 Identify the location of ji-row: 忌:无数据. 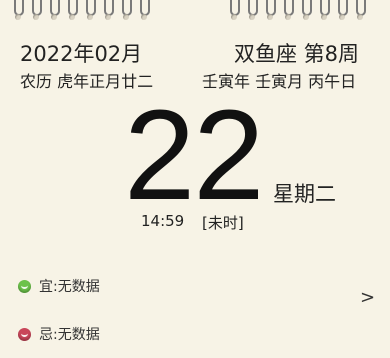
(59, 334).